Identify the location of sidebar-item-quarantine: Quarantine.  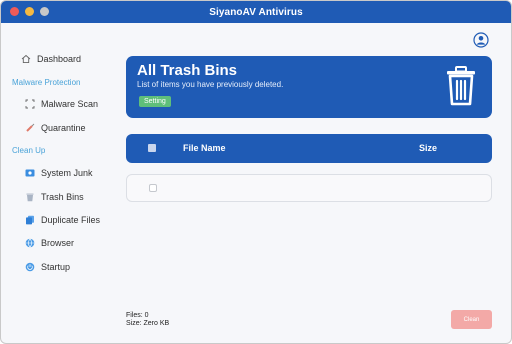
(55, 128).